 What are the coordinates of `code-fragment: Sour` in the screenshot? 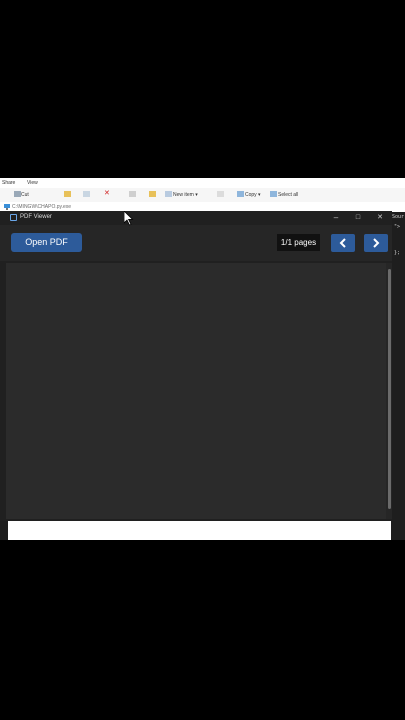 It's located at (398, 217).